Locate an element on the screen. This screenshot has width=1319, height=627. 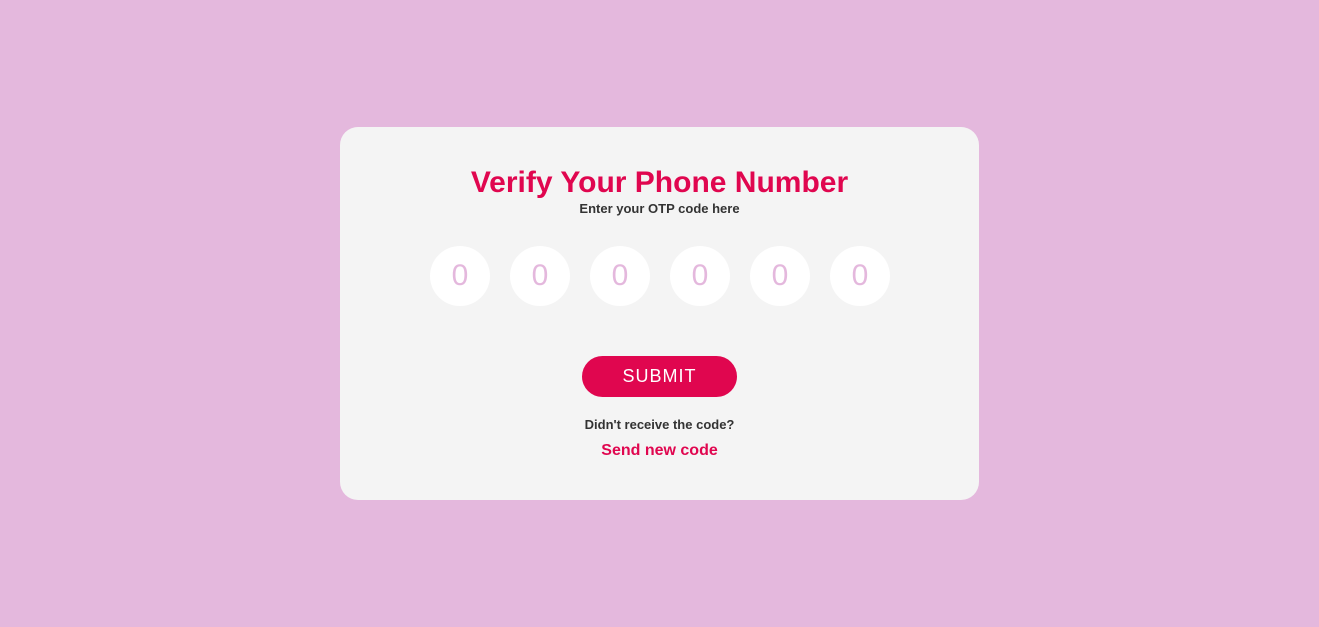
submit-button: SUBMIT is located at coordinates (659, 376).